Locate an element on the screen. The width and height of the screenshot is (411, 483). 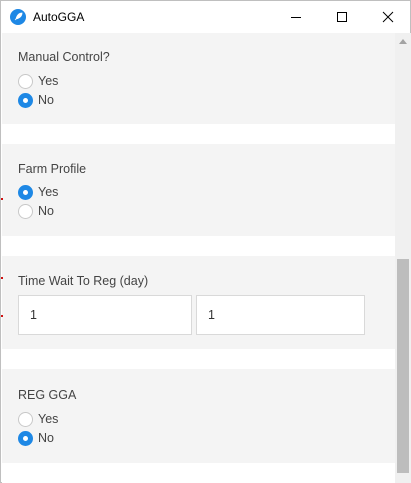
vertical-scrollbar is located at coordinates (403, 258).